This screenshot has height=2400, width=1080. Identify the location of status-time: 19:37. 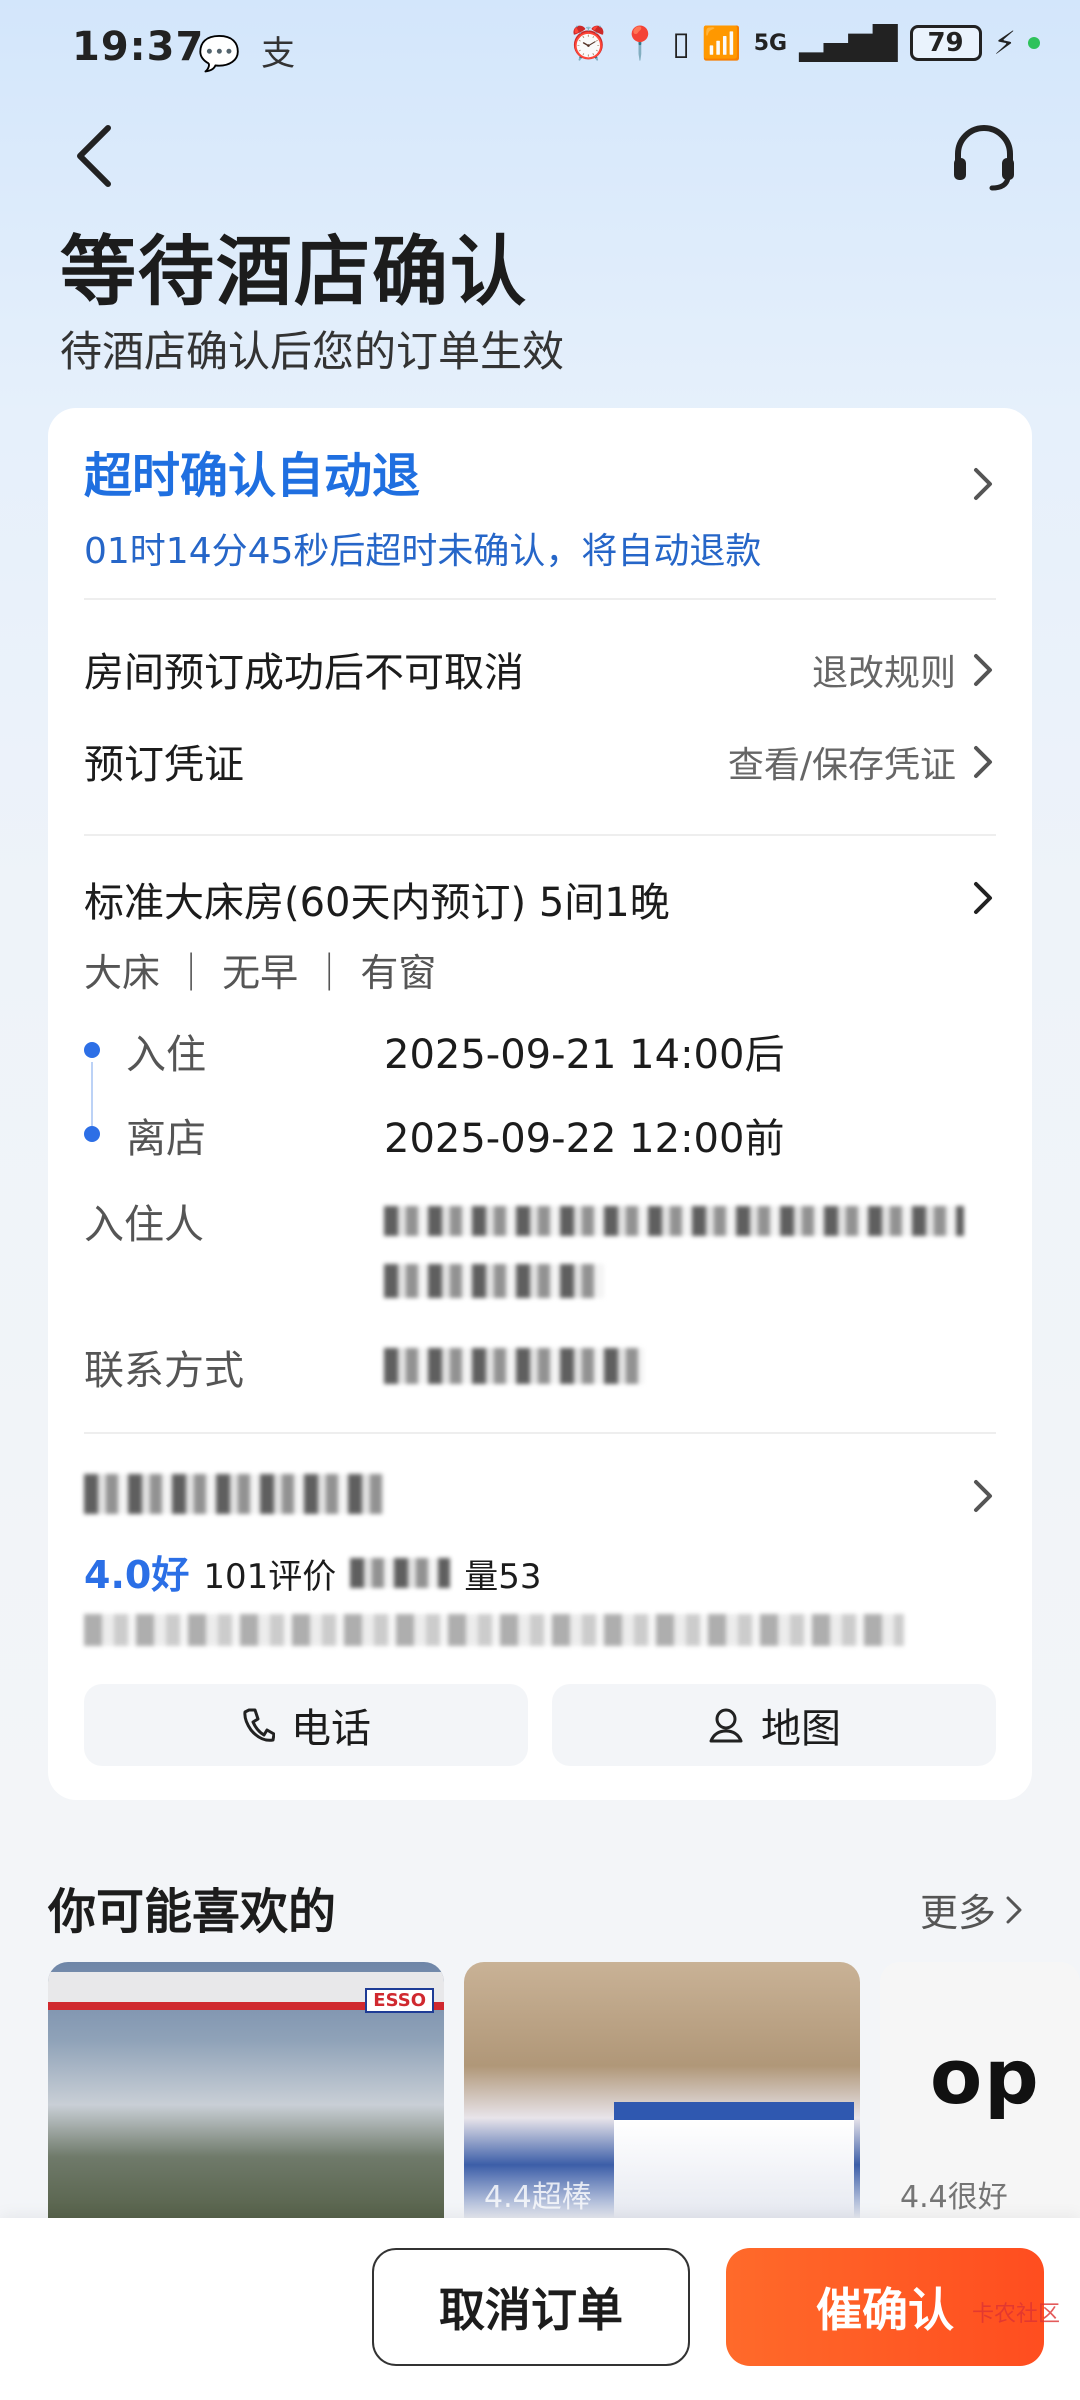
(138, 47).